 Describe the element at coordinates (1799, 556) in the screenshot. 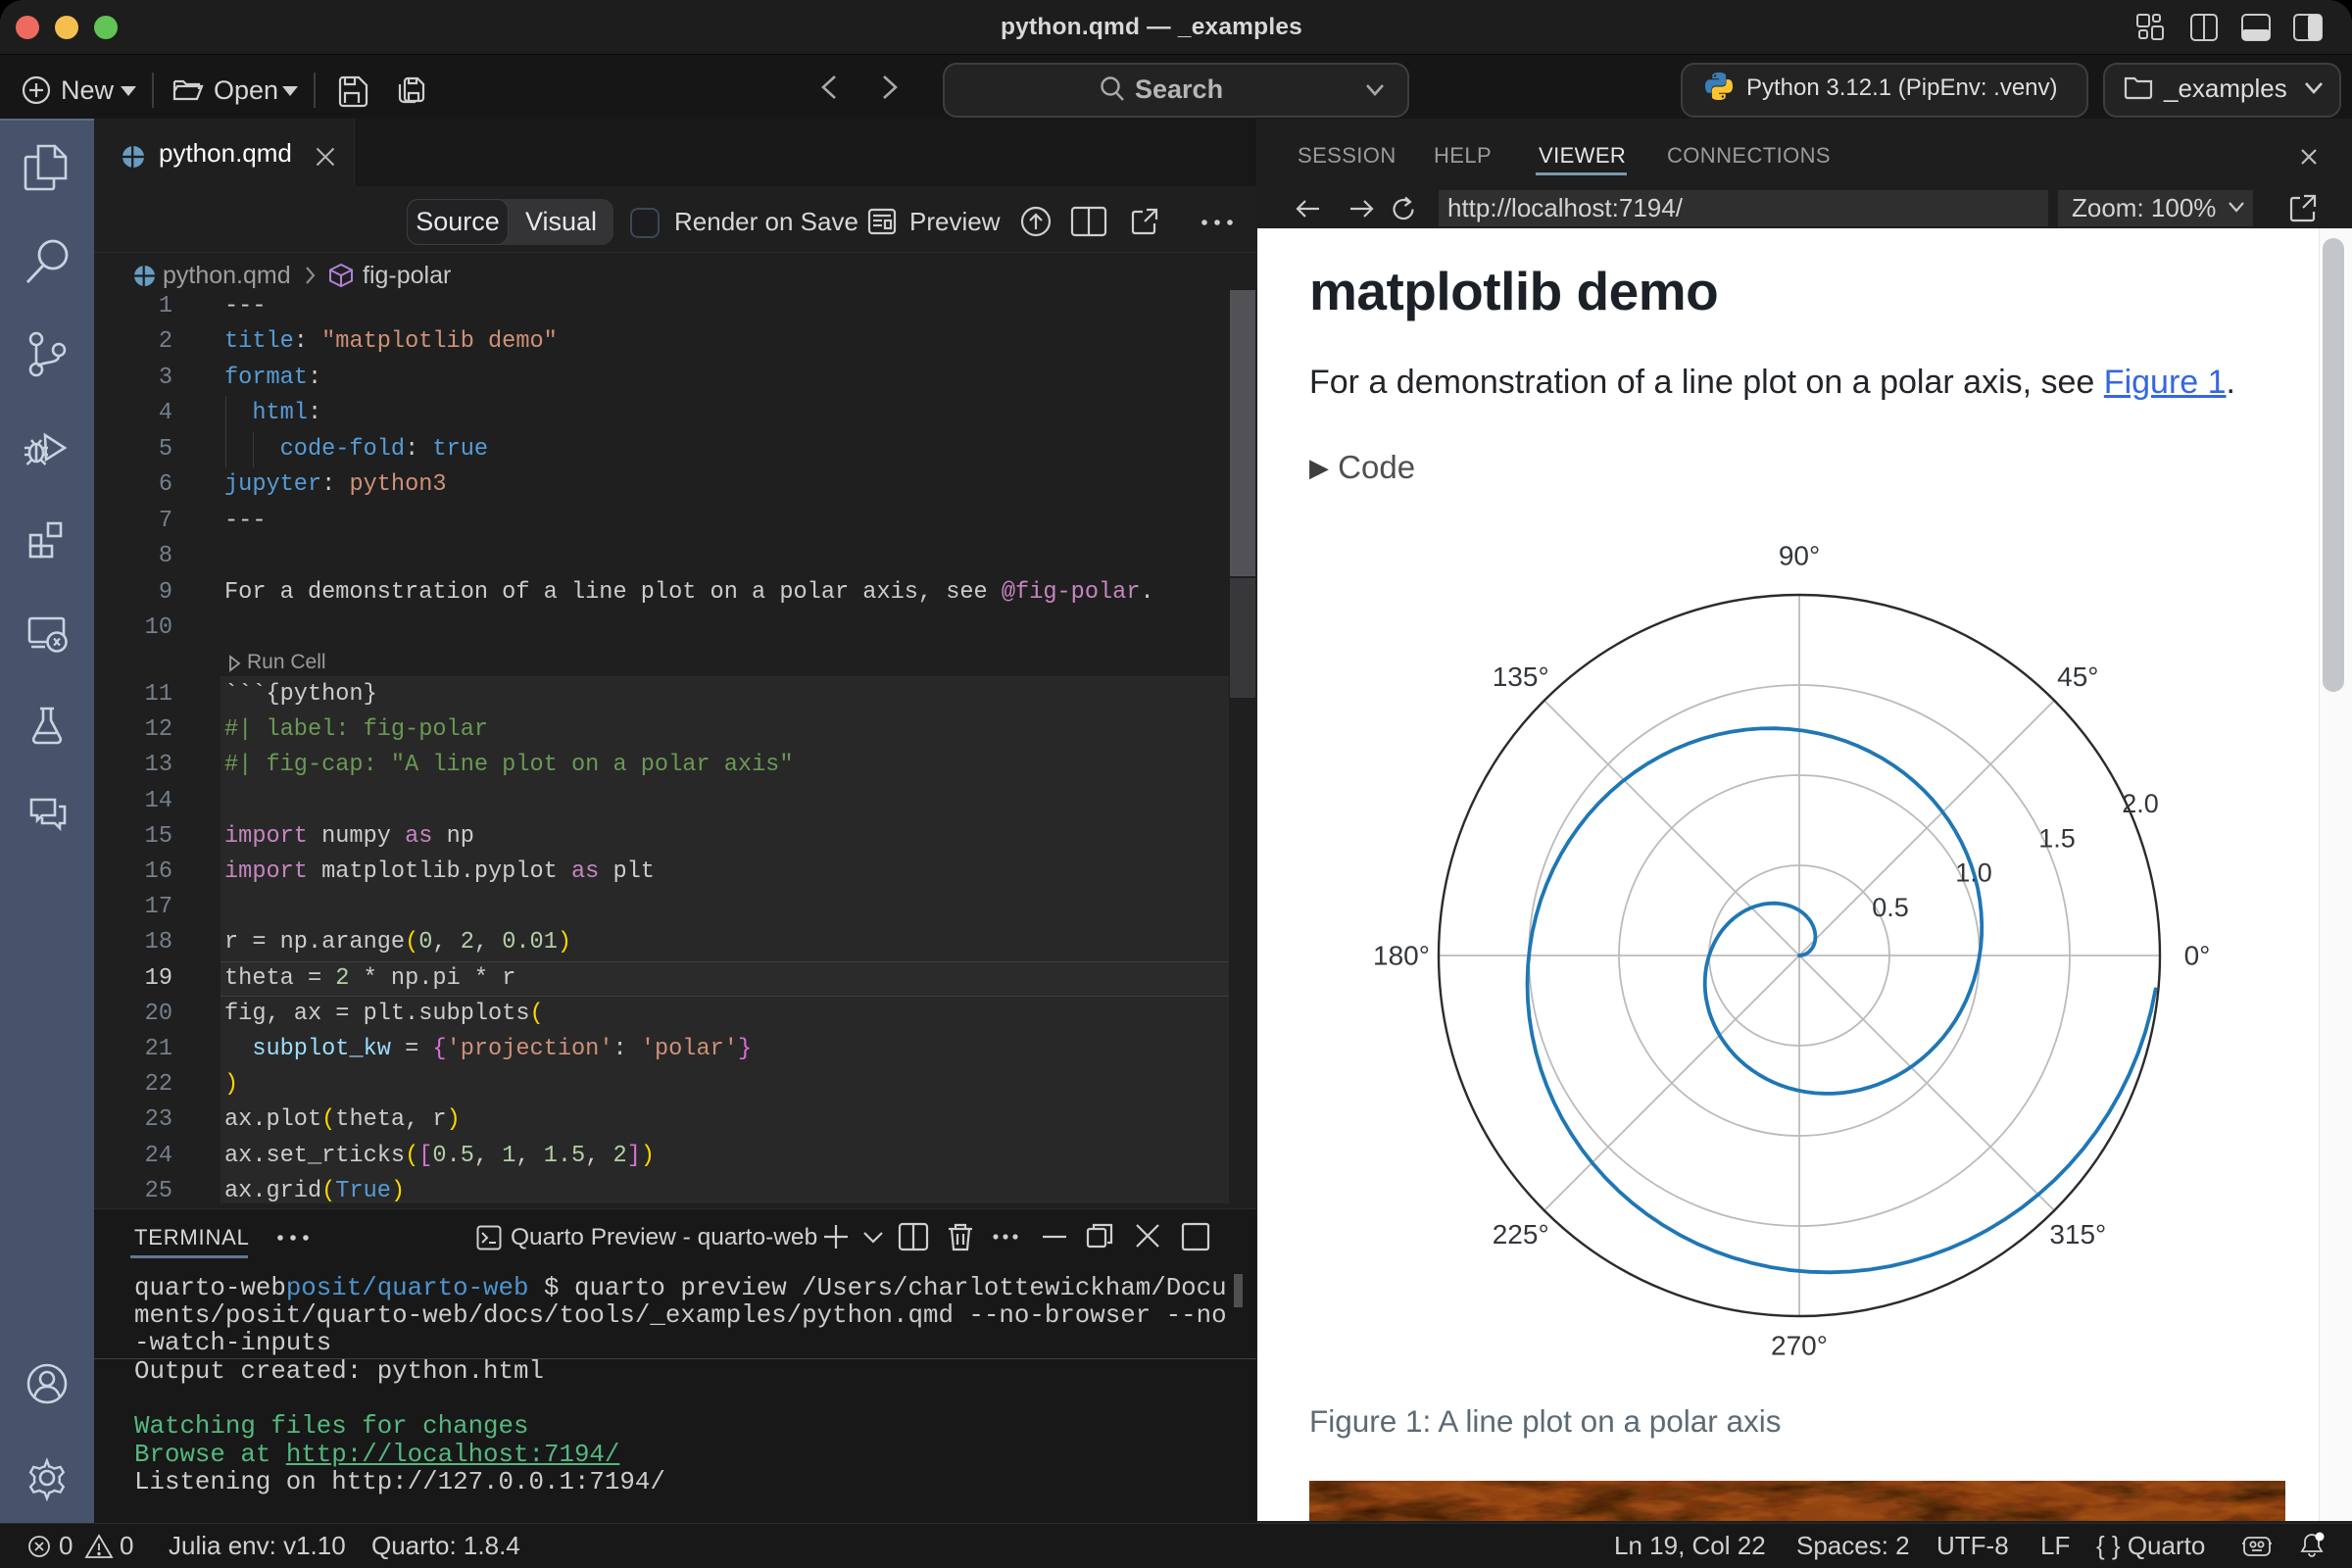

I see `svg-text: 90°` at that location.